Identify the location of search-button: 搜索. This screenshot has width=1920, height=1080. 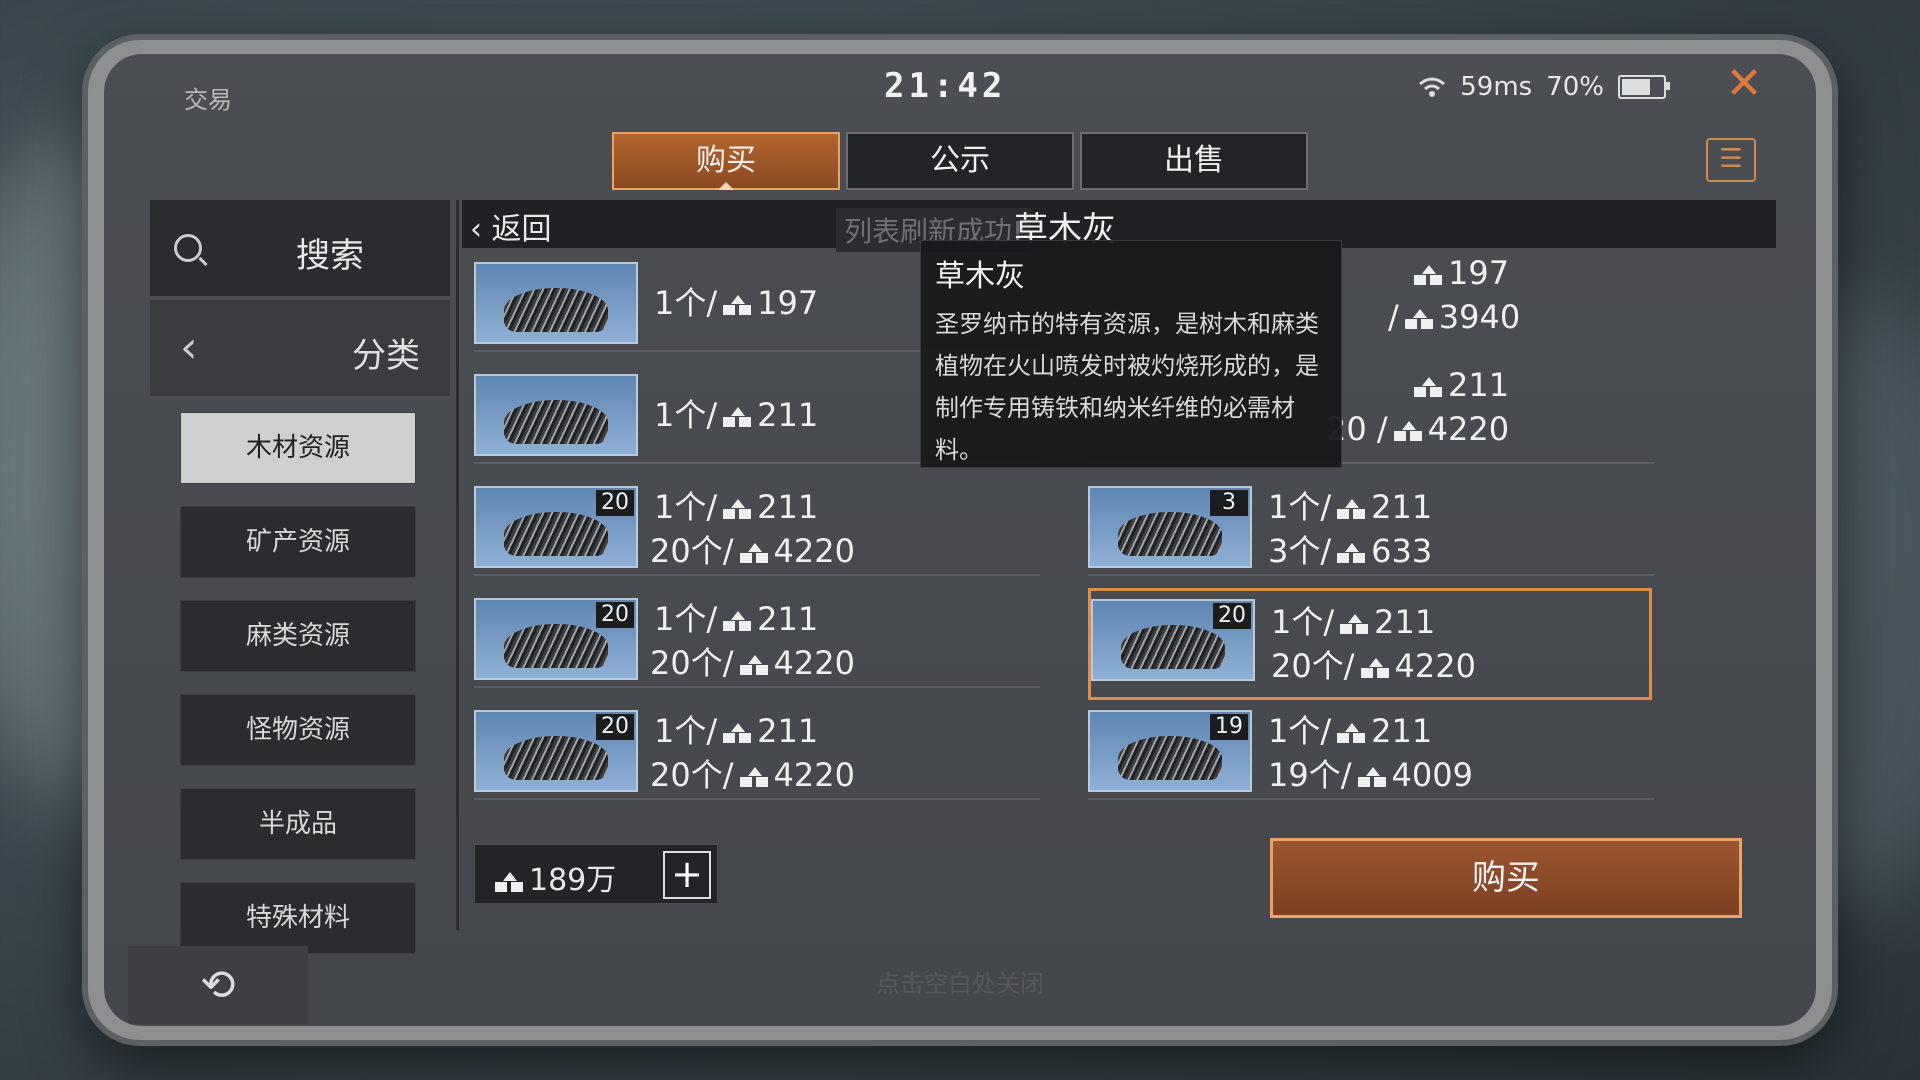
(300, 248).